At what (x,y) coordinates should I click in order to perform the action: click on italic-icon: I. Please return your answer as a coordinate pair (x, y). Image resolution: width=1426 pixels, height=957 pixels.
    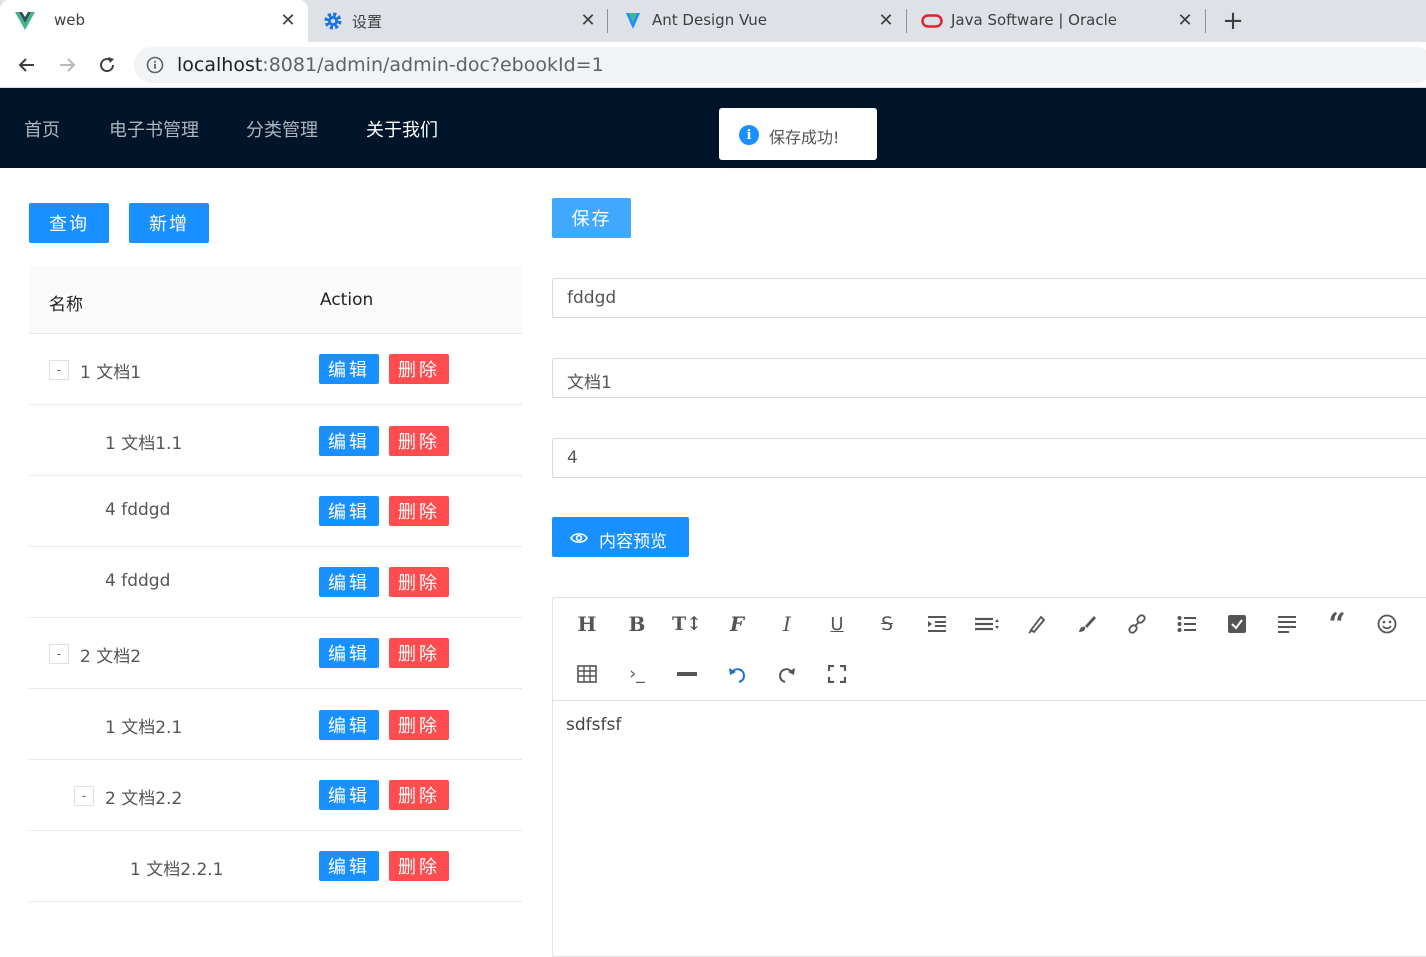
    Looking at the image, I should click on (787, 624).